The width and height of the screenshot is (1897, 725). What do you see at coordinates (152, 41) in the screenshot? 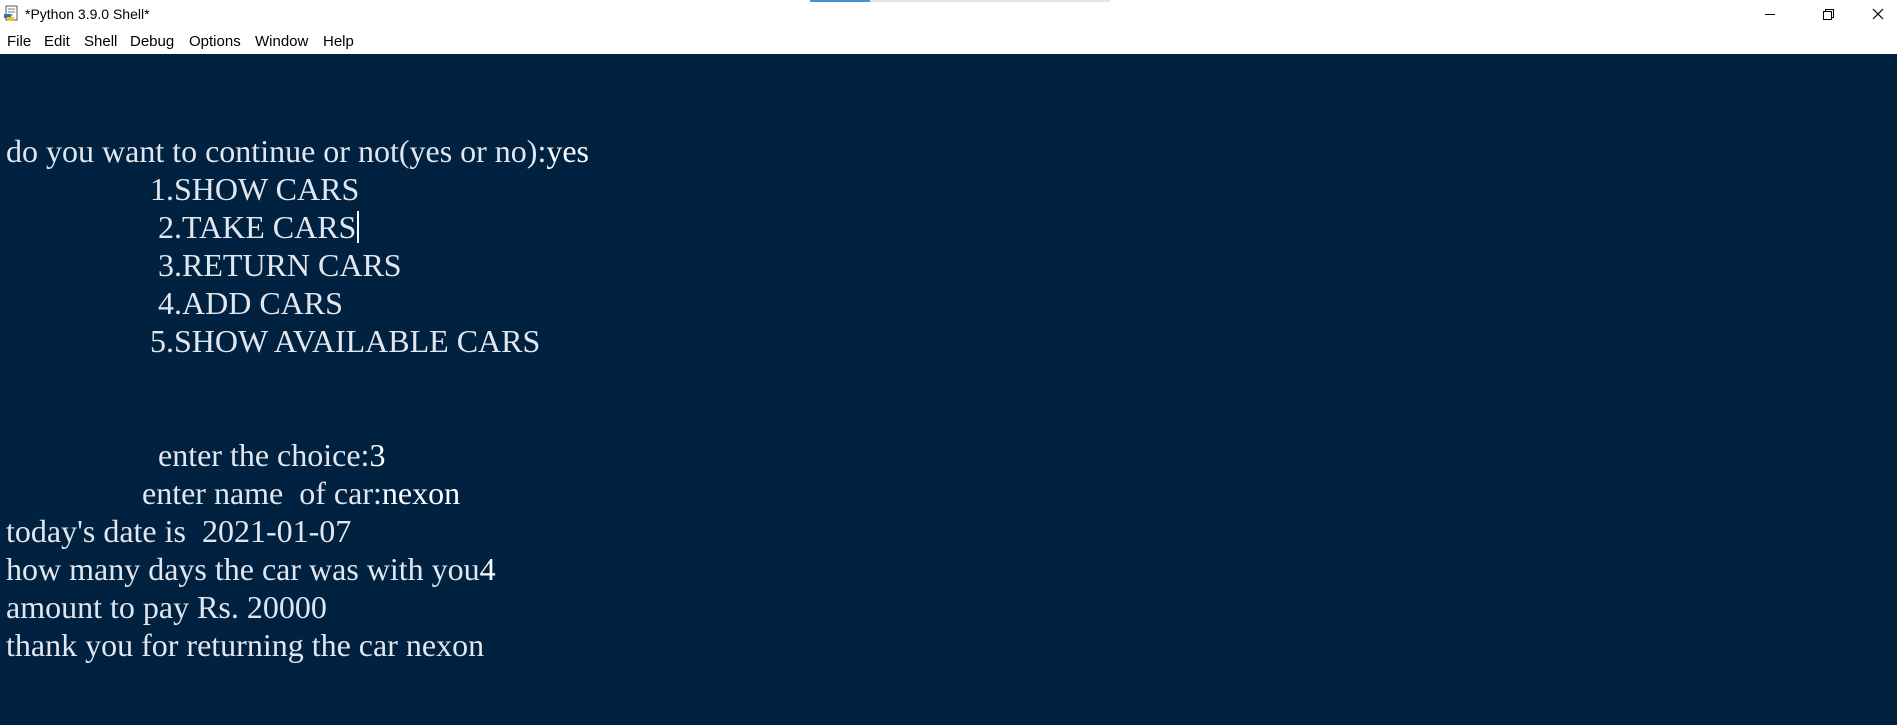
I see `menu-debug: Debug` at bounding box center [152, 41].